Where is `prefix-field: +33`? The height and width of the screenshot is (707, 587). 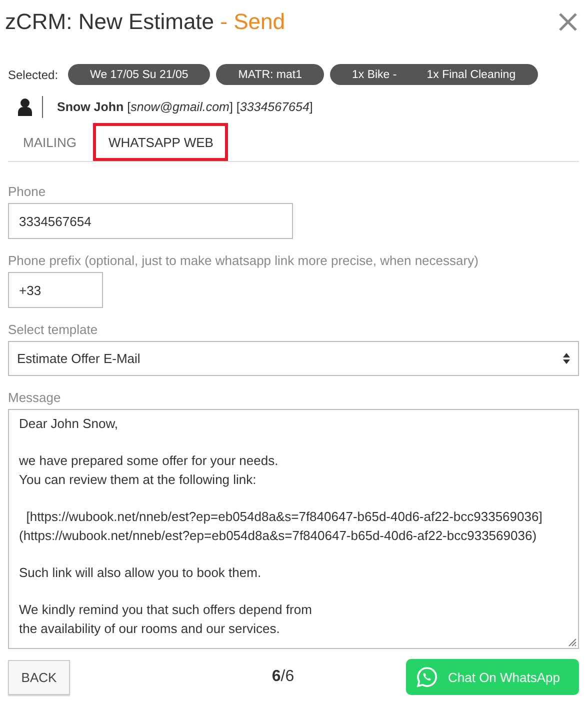 prefix-field: +33 is located at coordinates (55, 290).